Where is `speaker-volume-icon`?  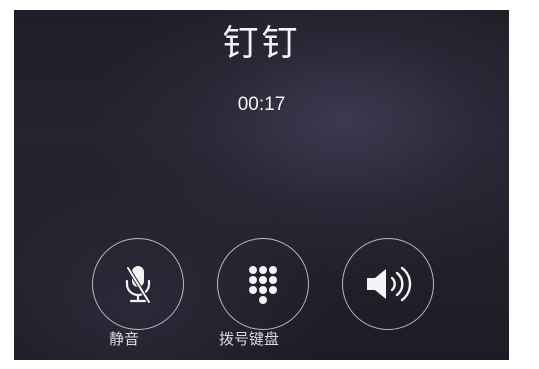 speaker-volume-icon is located at coordinates (388, 284).